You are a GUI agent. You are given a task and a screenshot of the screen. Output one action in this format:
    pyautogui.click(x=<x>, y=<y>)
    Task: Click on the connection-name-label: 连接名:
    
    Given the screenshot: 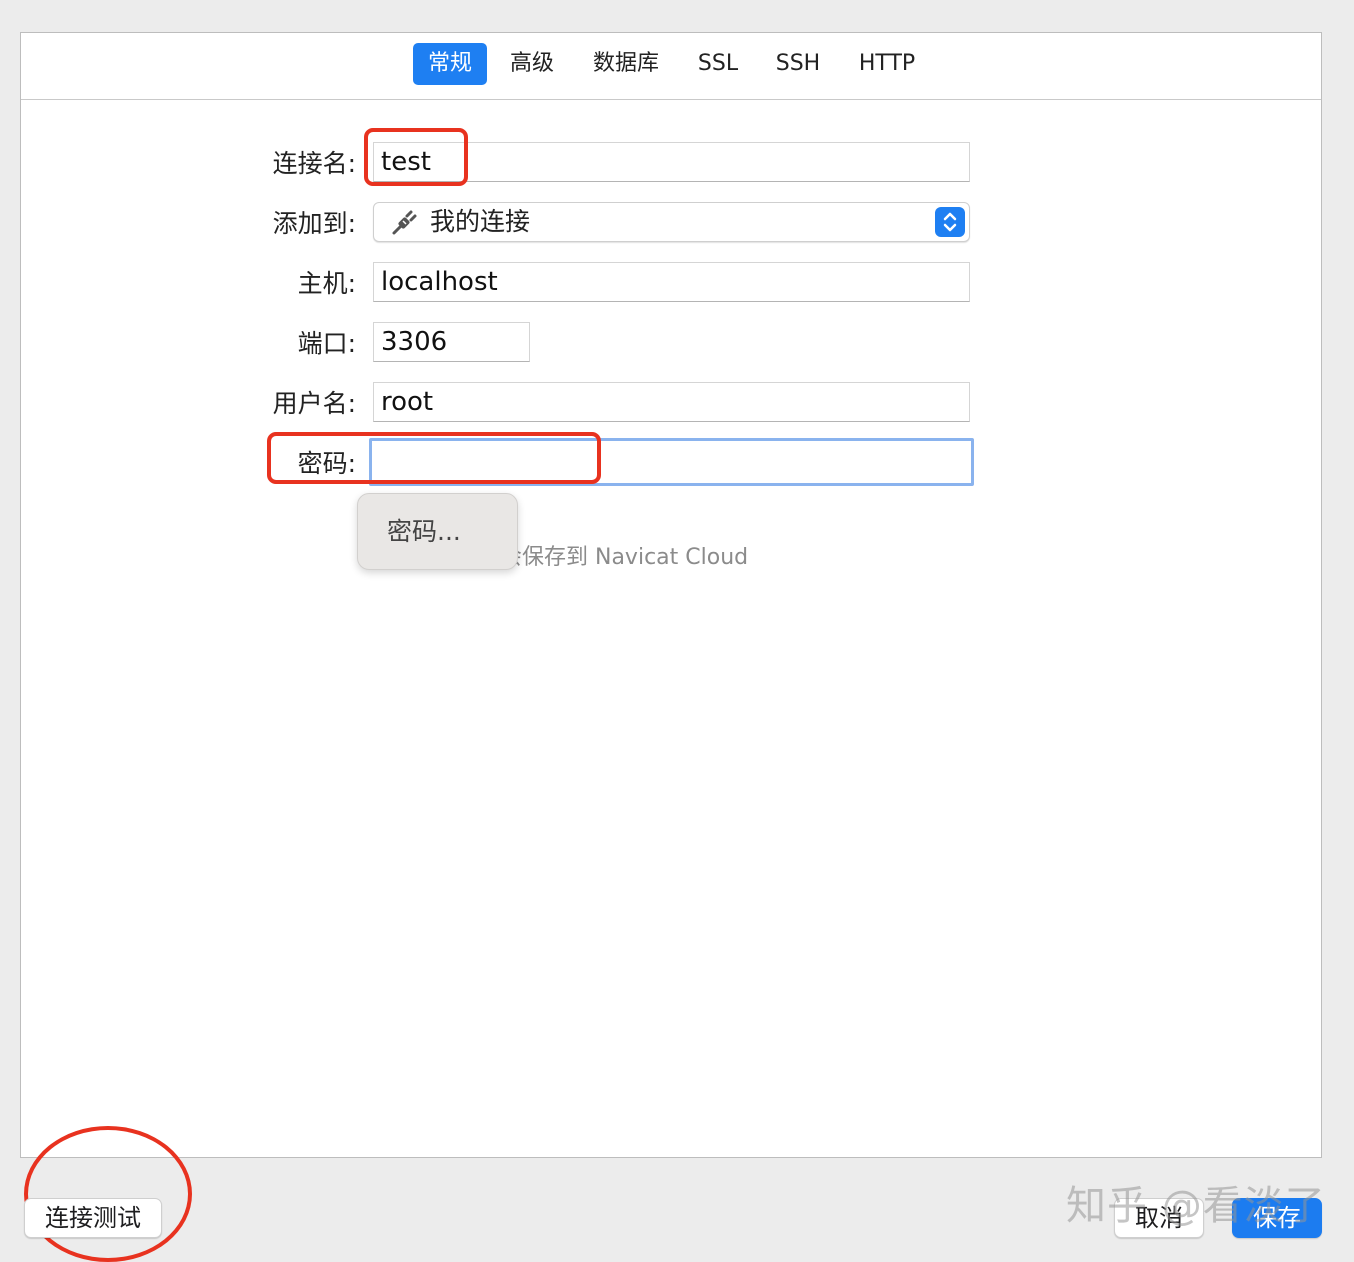 What is the action you would take?
    pyautogui.click(x=314, y=163)
    